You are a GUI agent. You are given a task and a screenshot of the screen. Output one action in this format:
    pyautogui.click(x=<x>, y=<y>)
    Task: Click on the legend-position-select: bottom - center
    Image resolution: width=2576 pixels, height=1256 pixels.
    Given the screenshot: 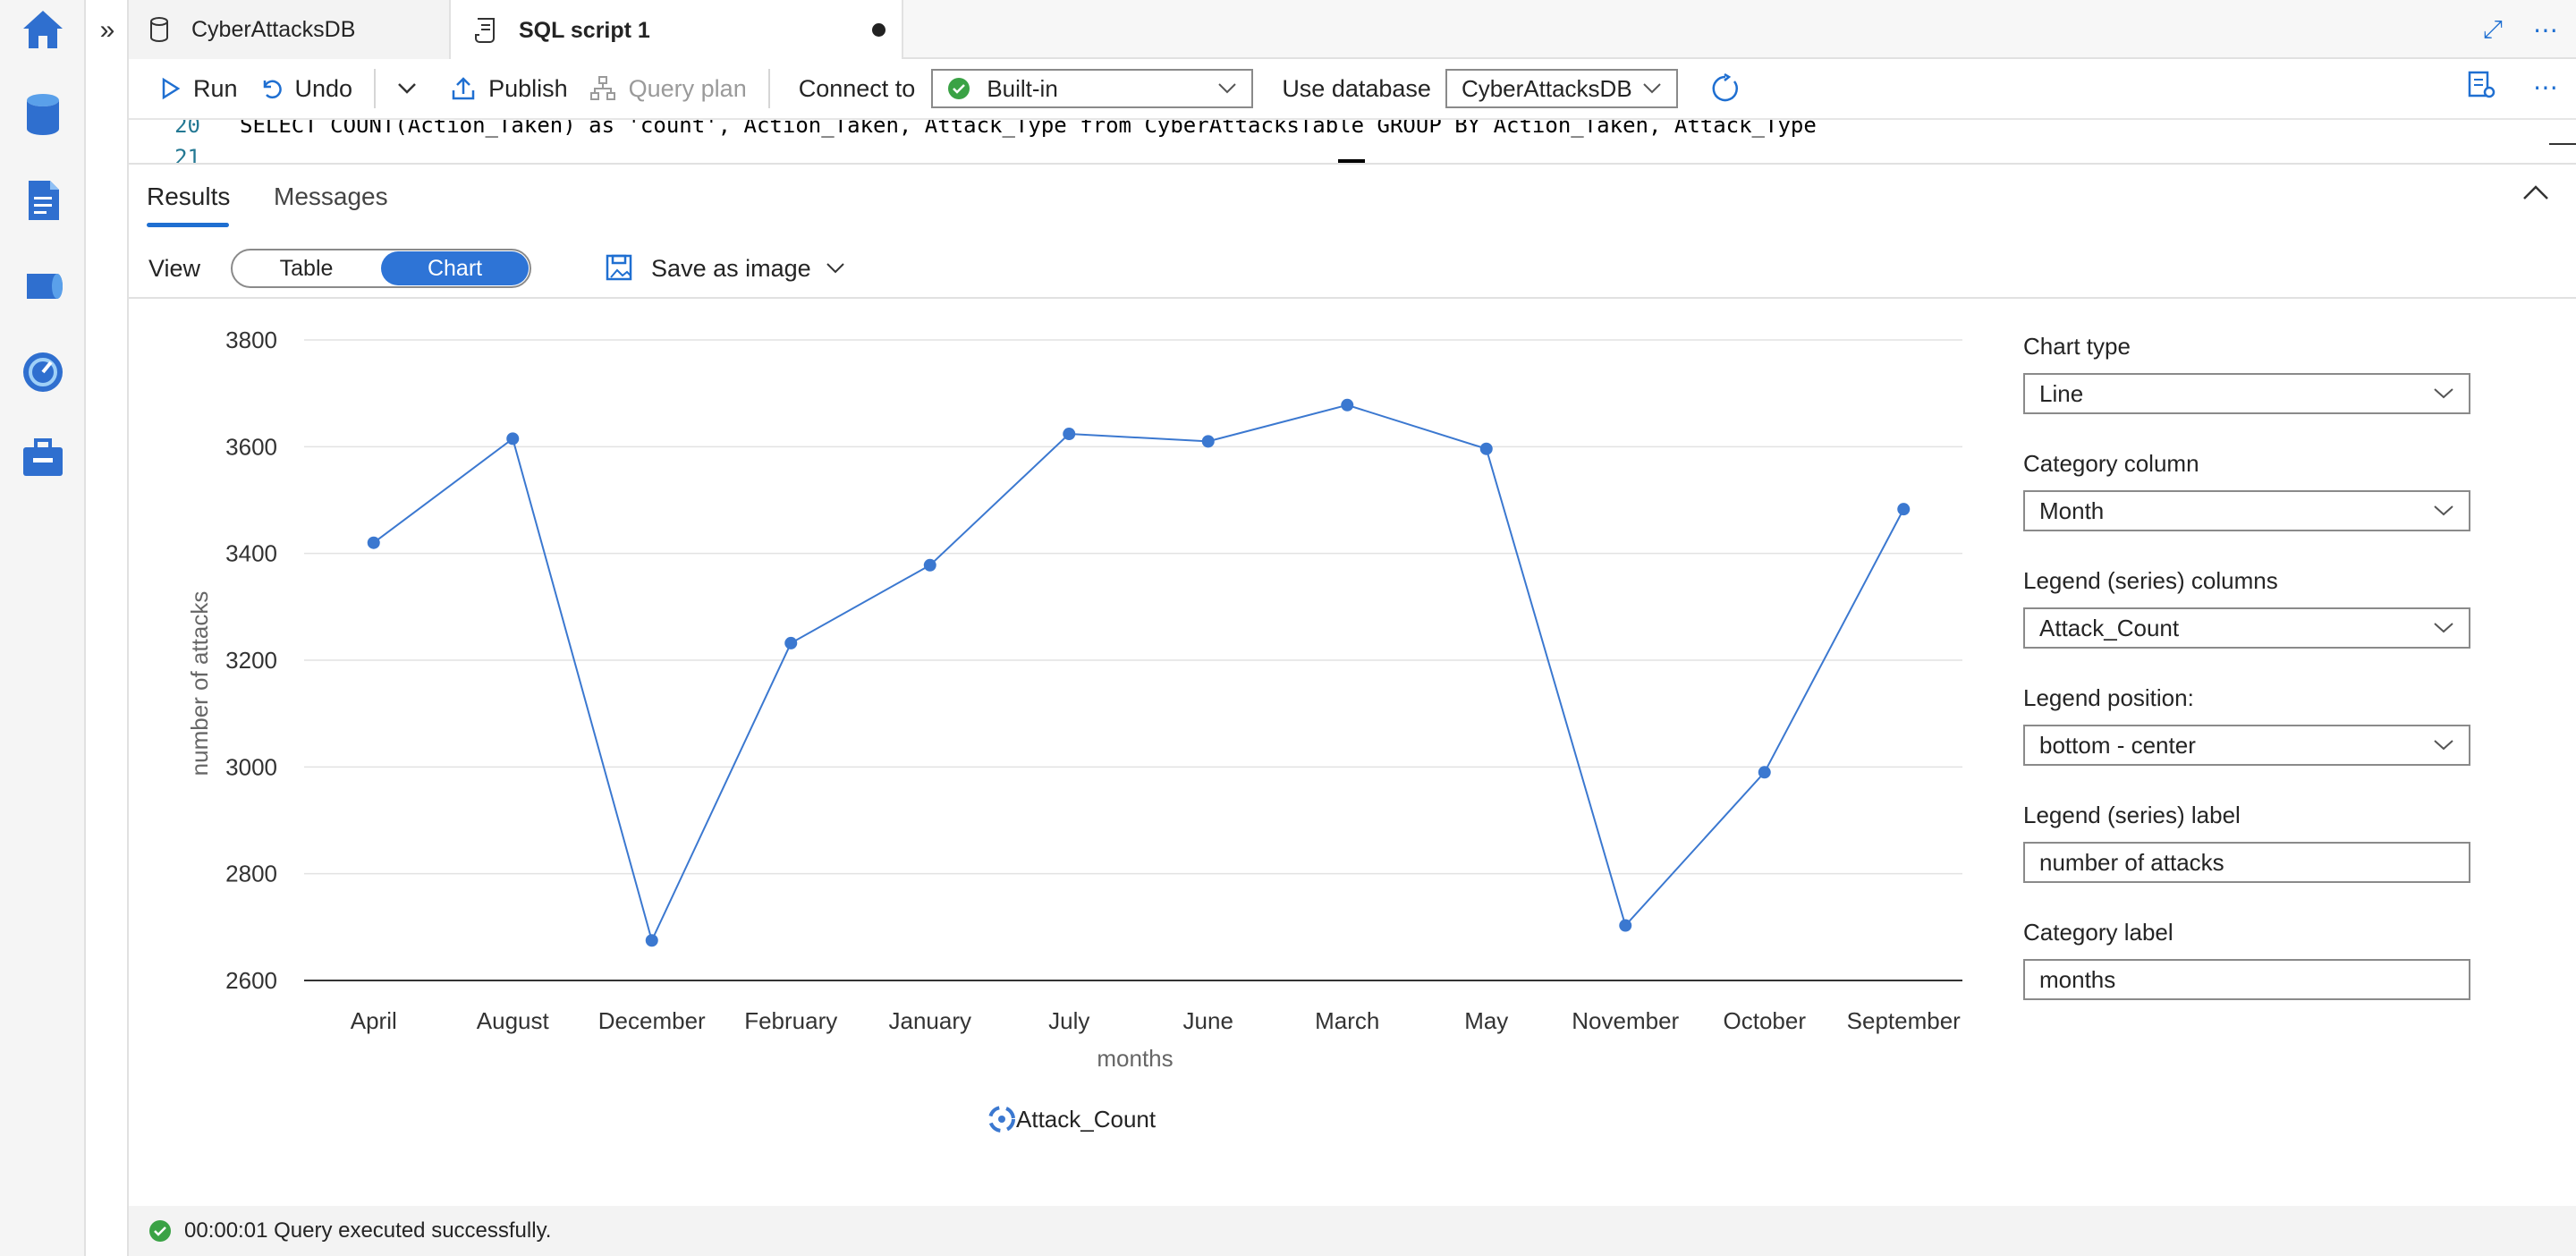 What is the action you would take?
    pyautogui.click(x=2246, y=745)
    